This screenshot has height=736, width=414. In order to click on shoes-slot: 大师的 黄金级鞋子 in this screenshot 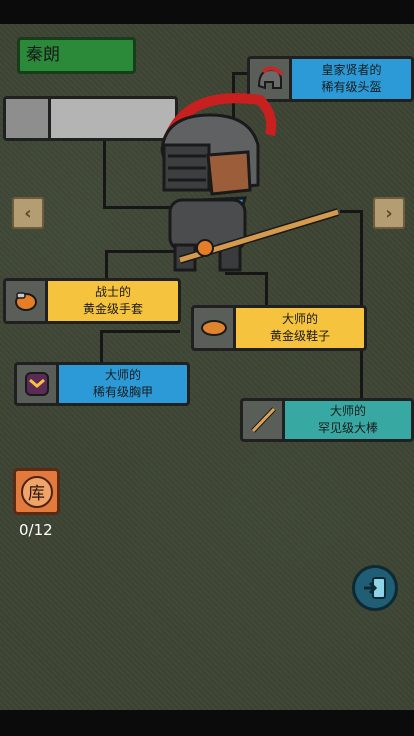, I will do `click(279, 328)`.